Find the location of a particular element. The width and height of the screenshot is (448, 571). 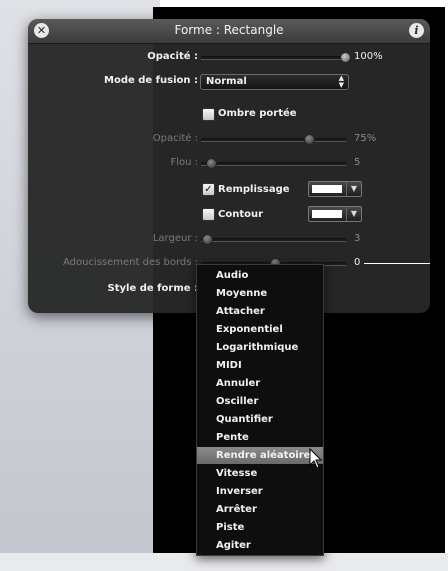

shape-style-label: Style de forme : is located at coordinates (152, 288).